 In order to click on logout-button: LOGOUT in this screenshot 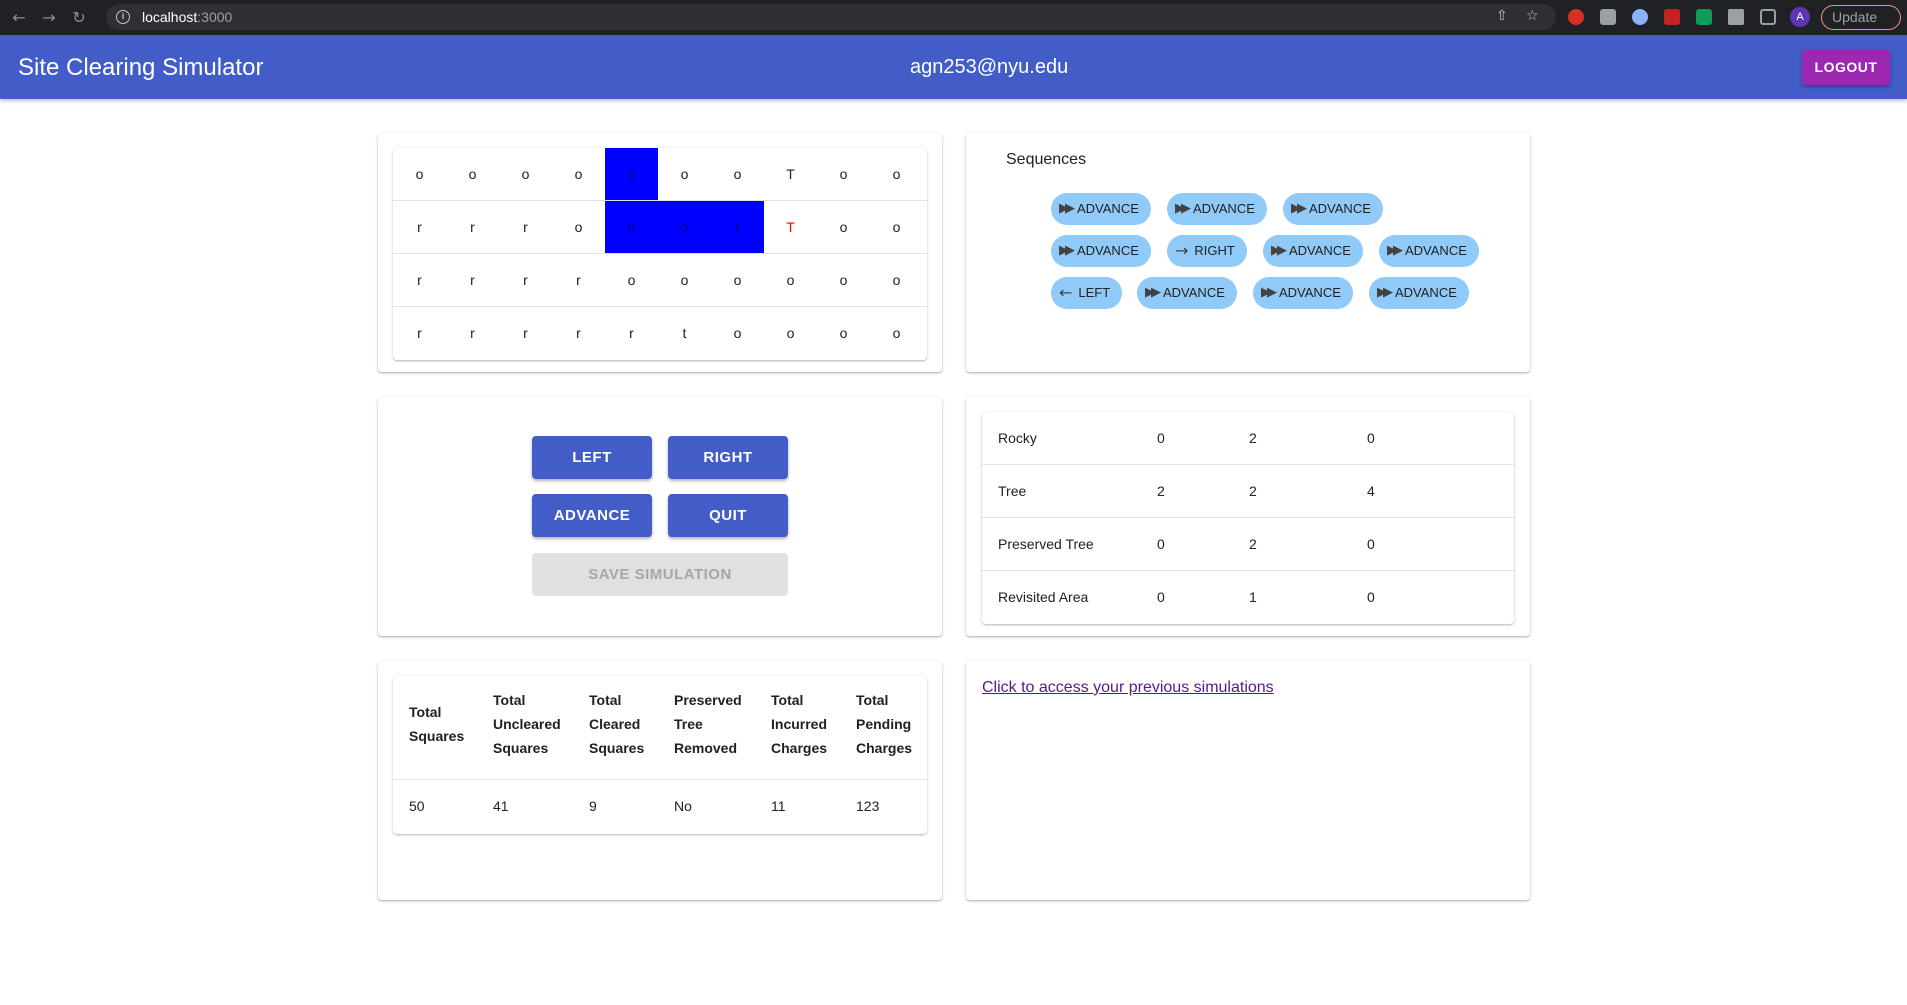, I will do `click(1846, 67)`.